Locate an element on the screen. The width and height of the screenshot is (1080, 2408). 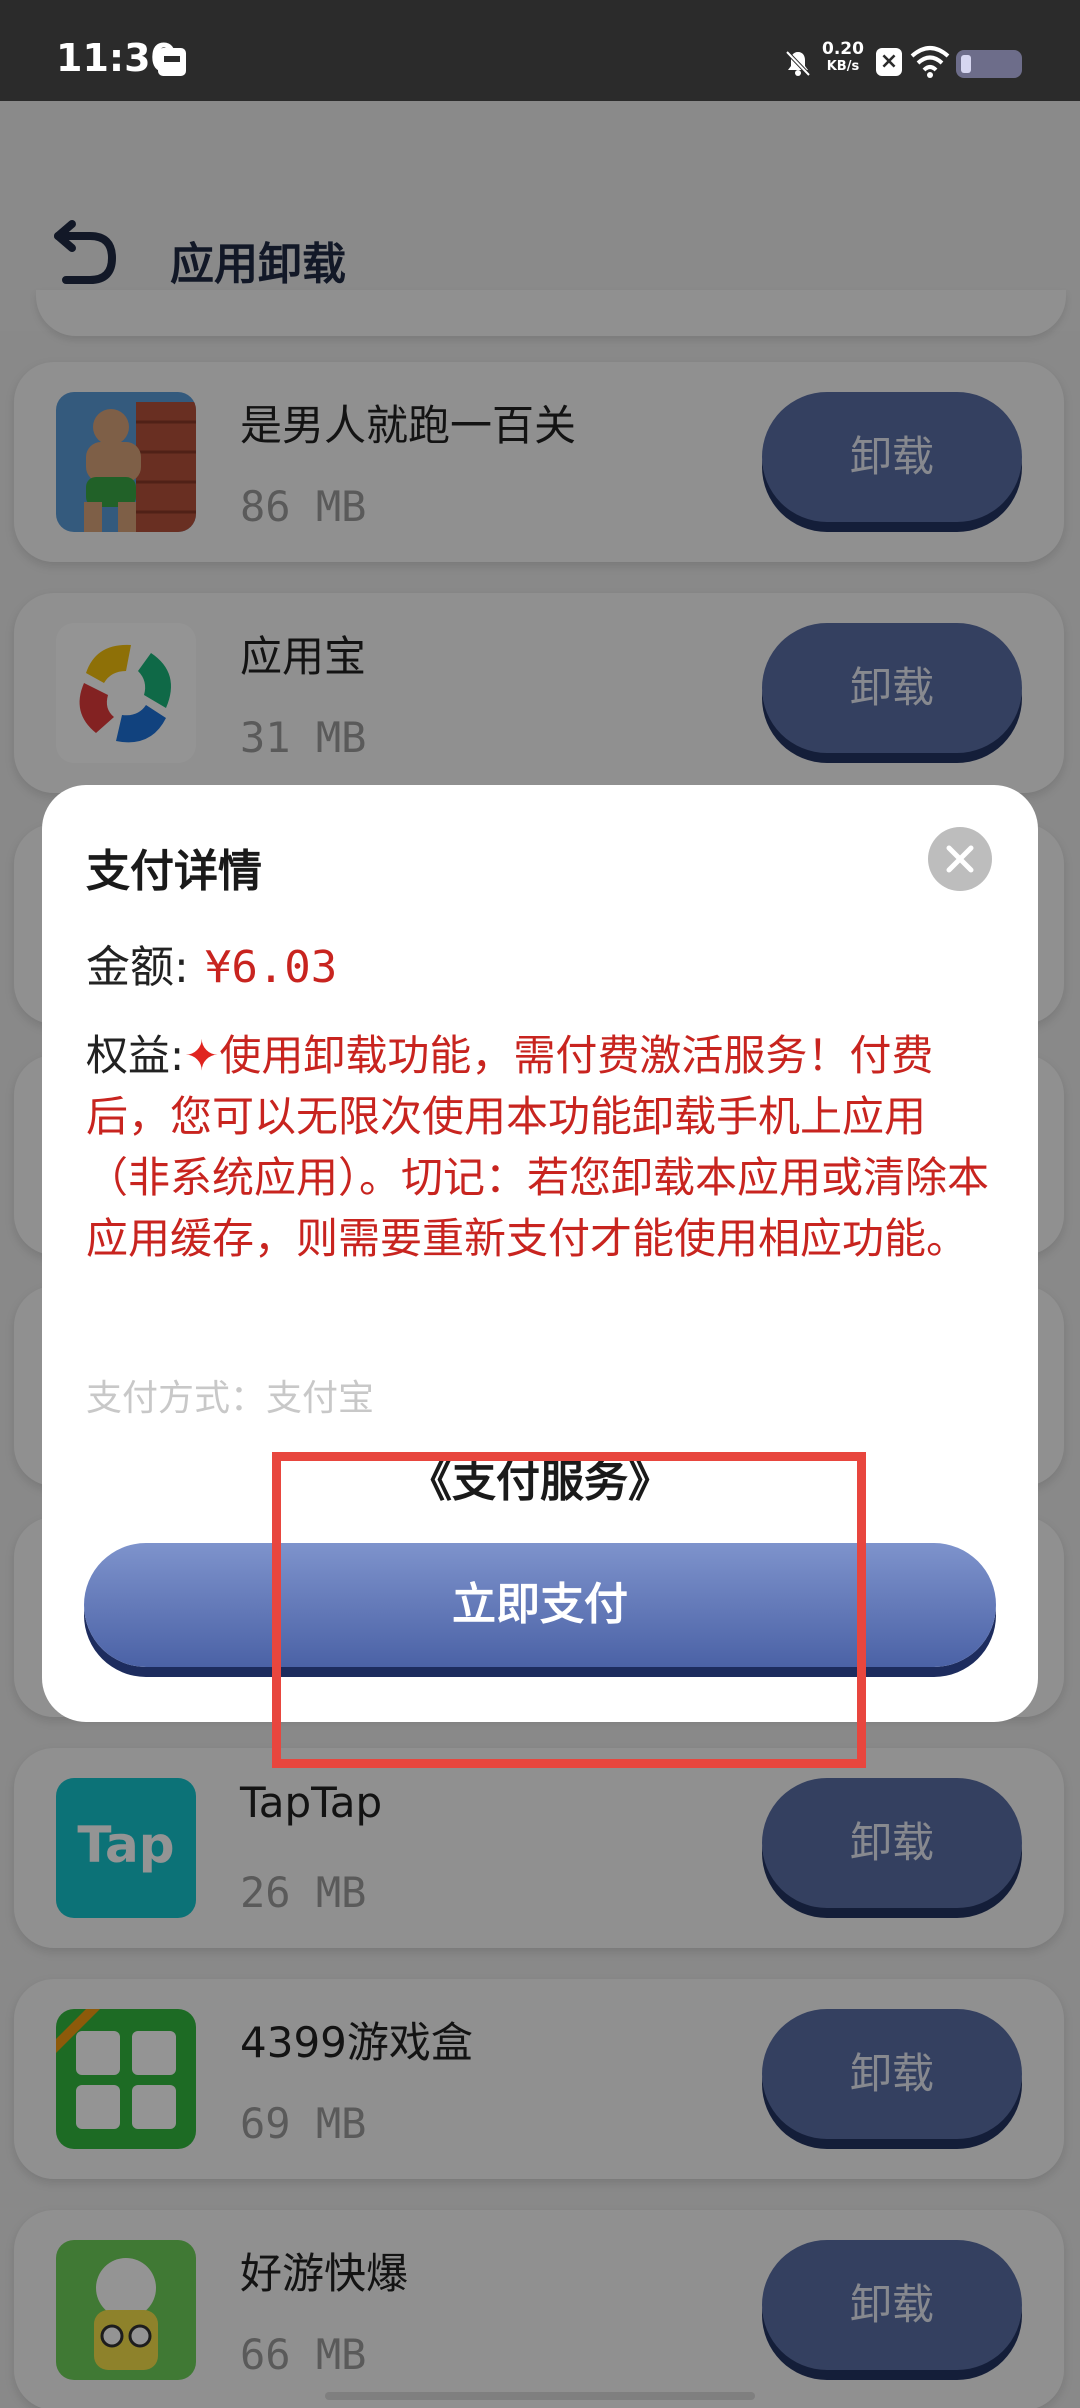
status-bar: 11:30 0.20 KB/s × is located at coordinates (540, 50).